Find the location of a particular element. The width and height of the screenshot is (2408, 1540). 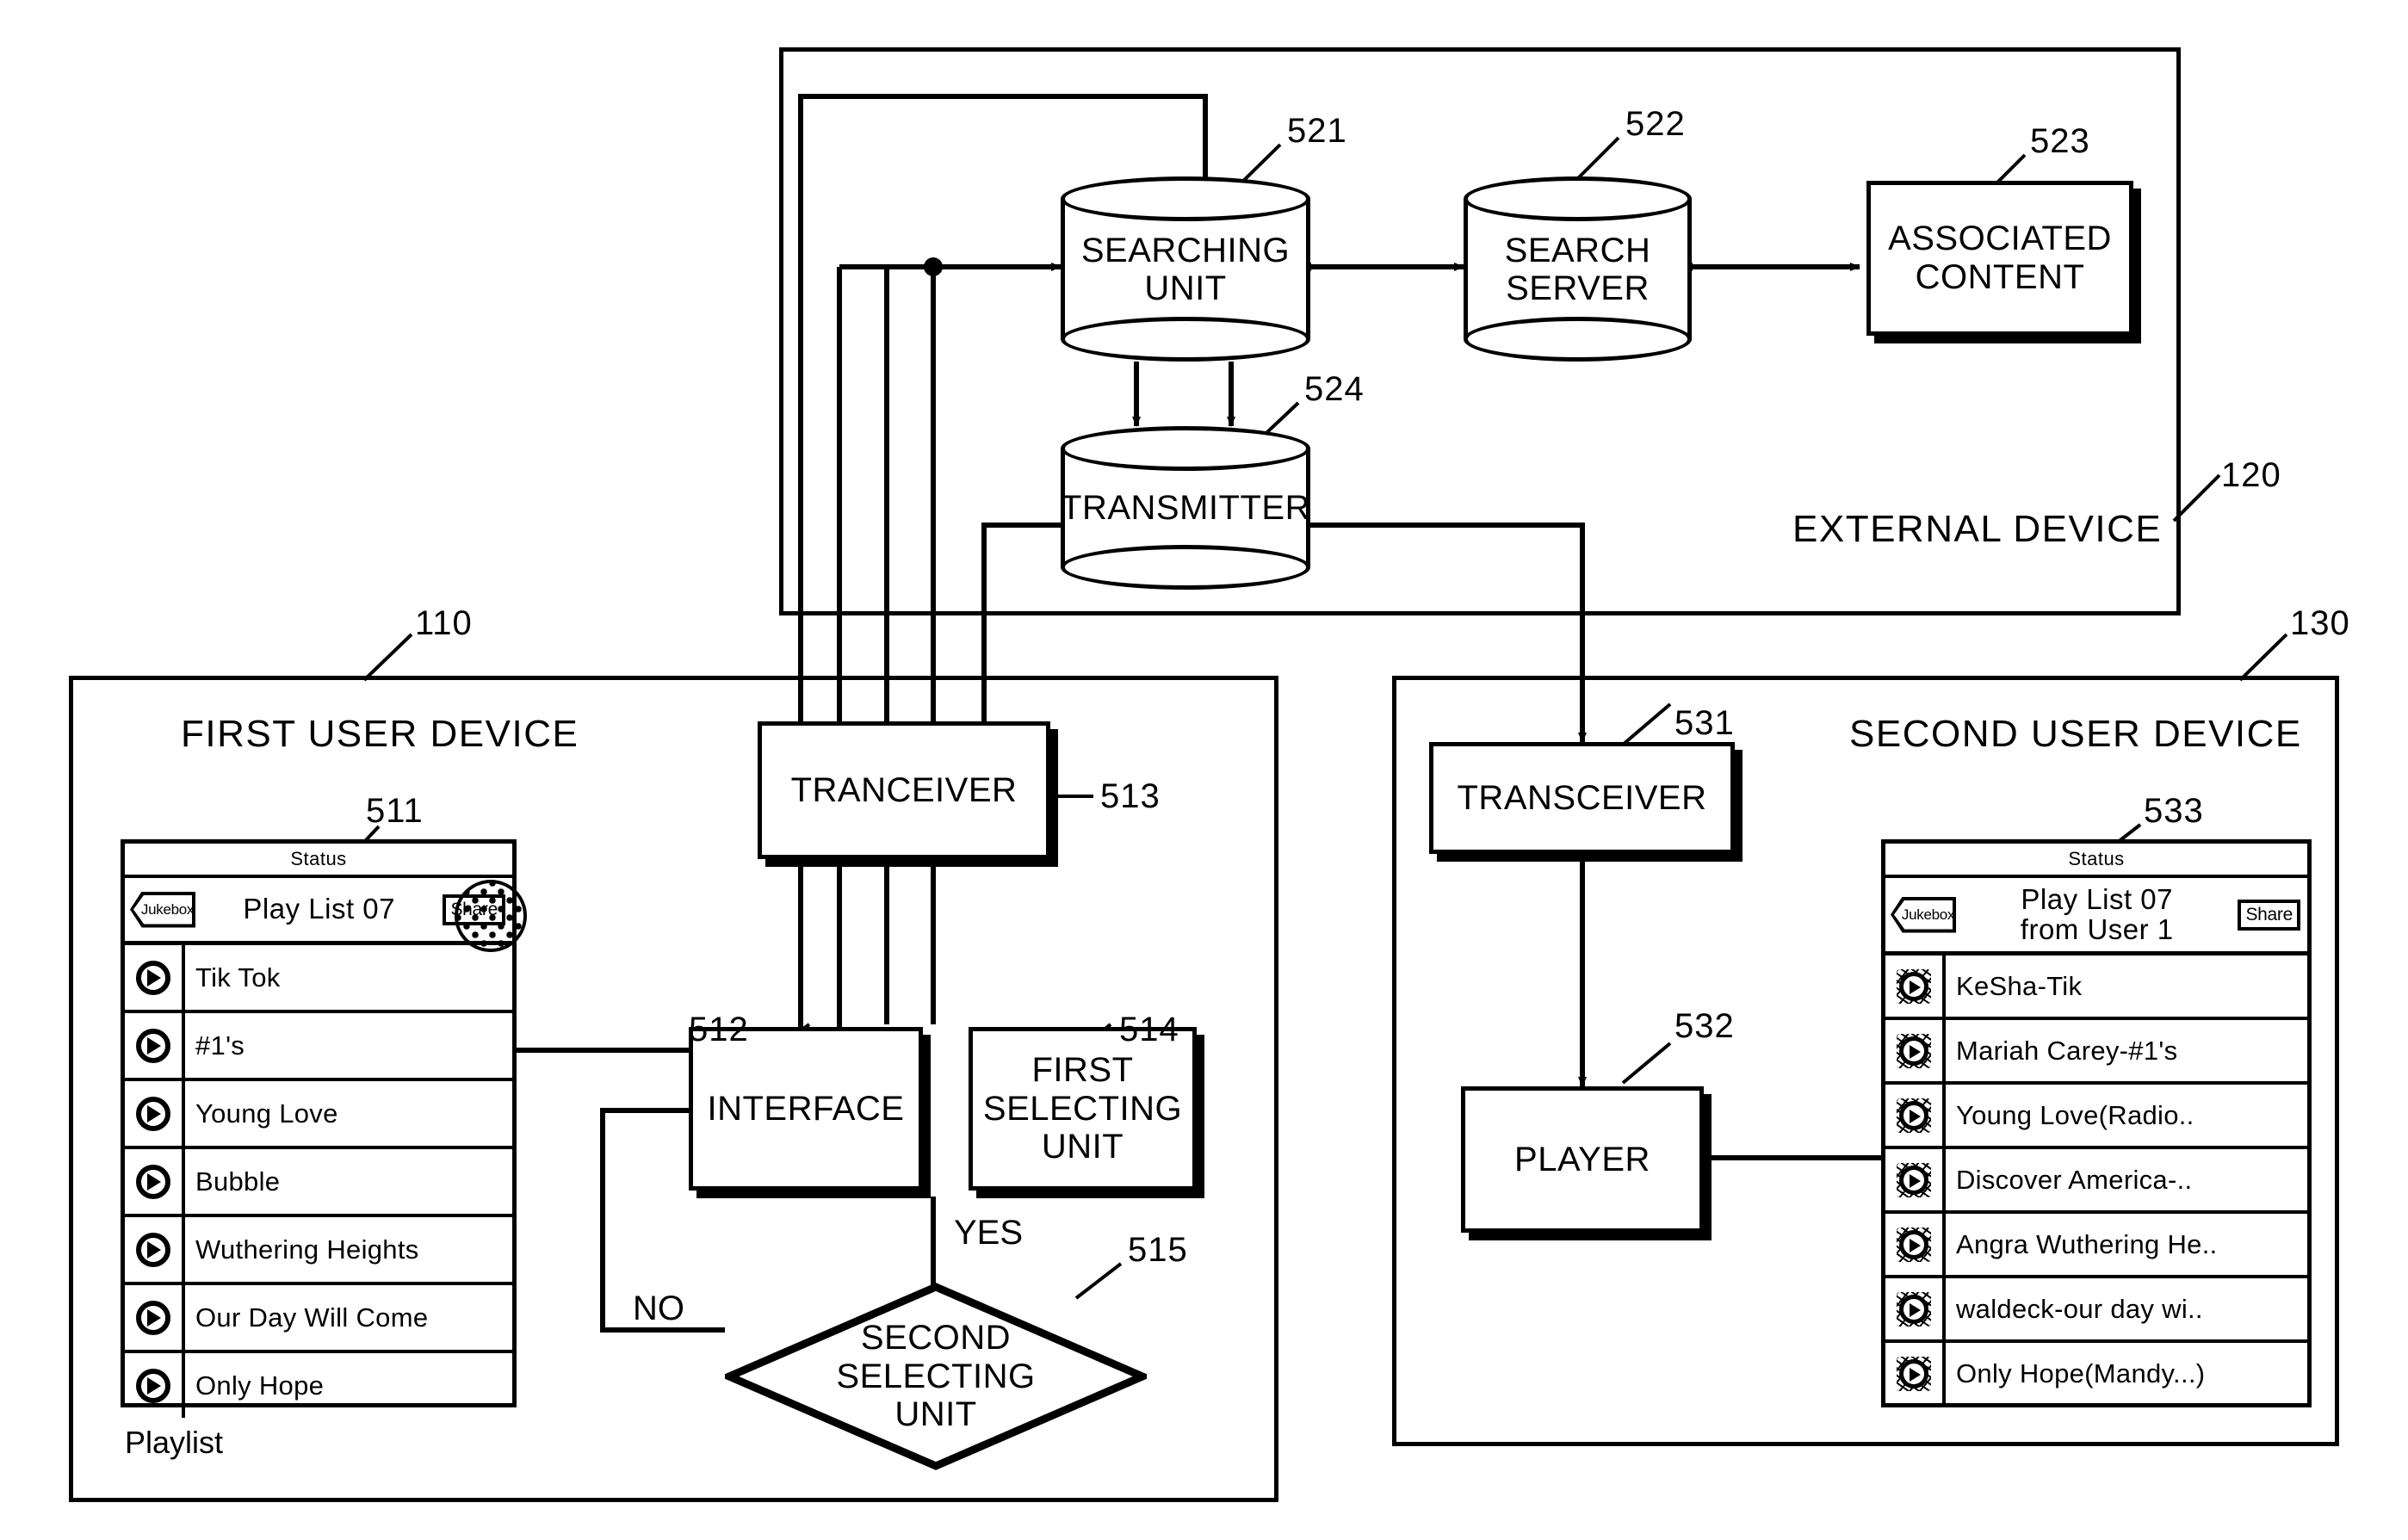

table-row: waldeck-our day wi.. is located at coordinates (2096, 1310).